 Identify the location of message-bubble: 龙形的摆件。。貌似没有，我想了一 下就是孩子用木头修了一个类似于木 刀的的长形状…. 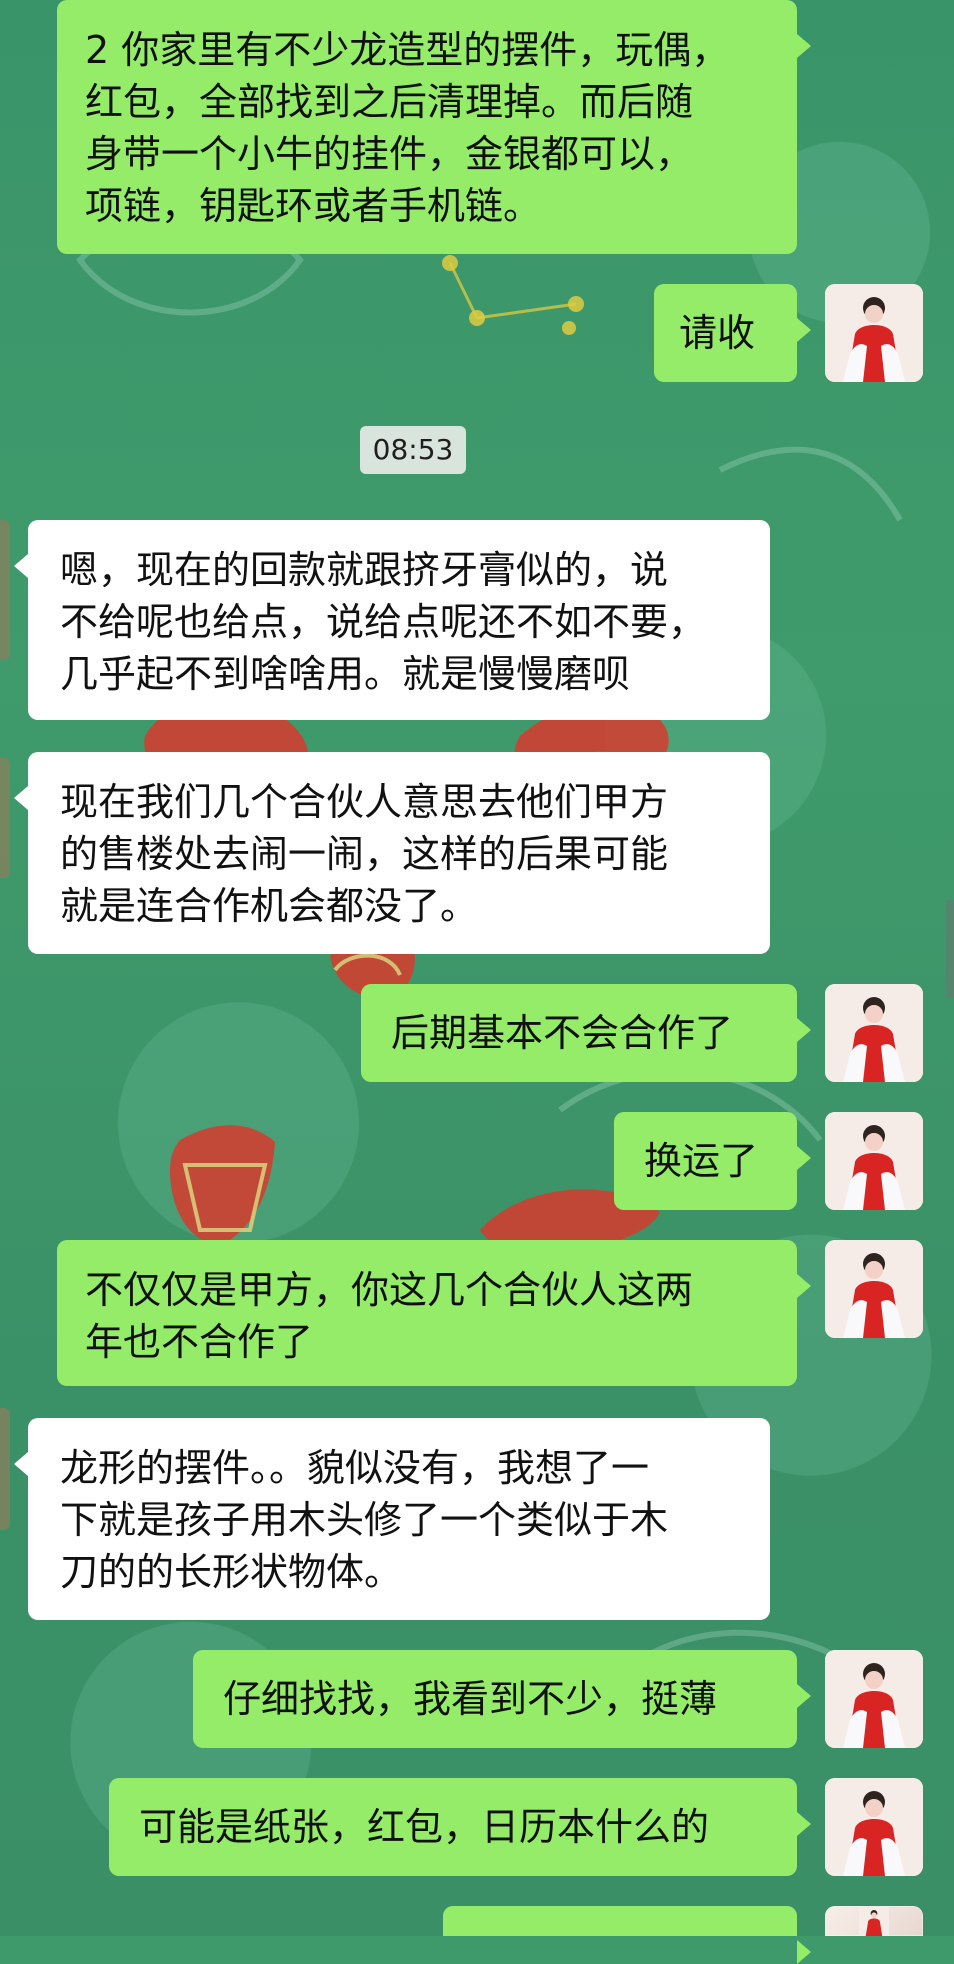
(392, 1519).